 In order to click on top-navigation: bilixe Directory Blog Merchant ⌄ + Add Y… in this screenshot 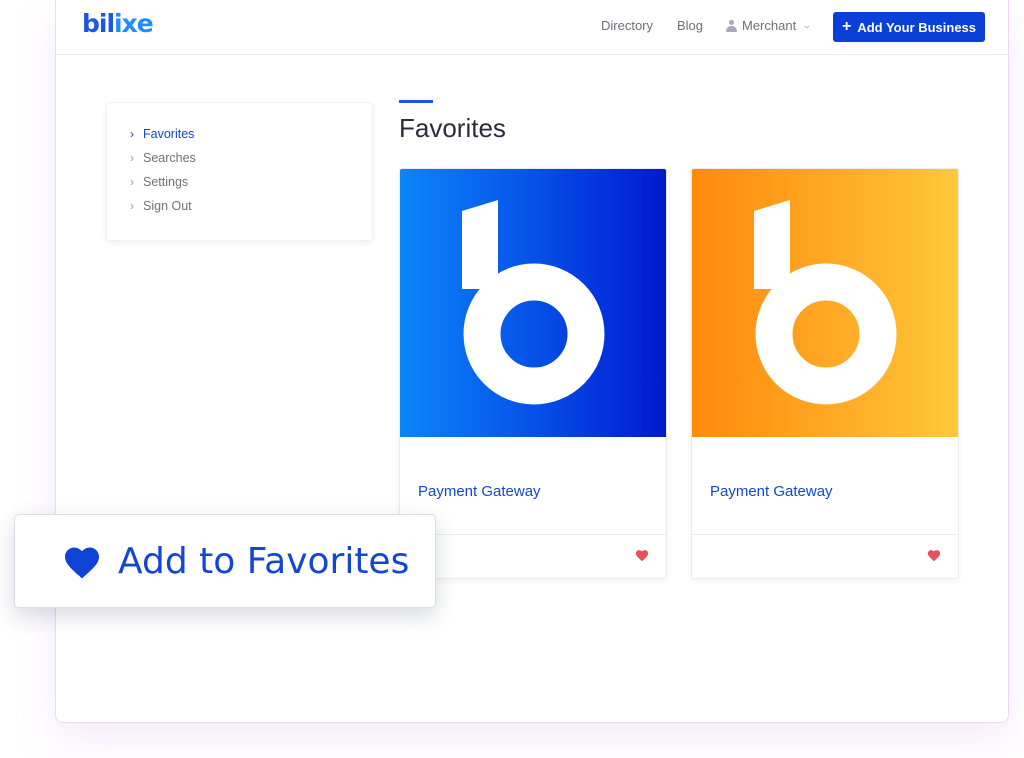, I will do `click(532, 27)`.